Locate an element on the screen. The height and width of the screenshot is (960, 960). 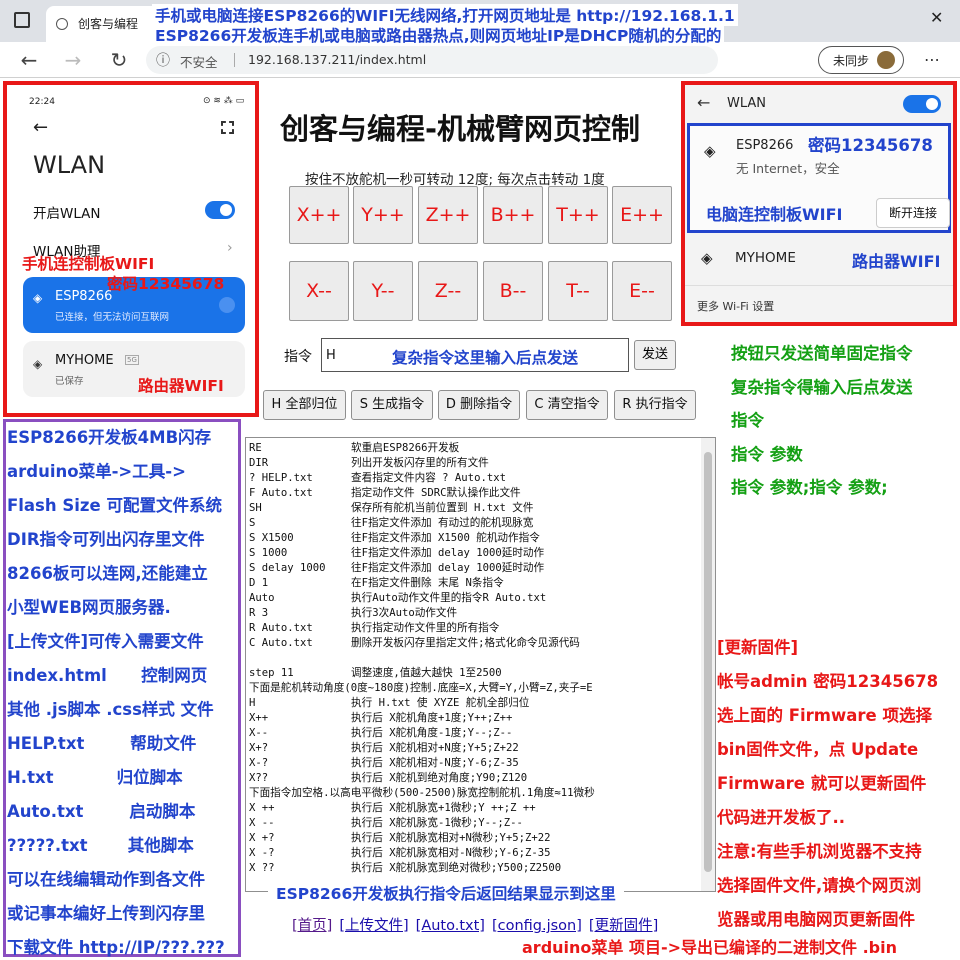
browser-tab: 创客与编程 is located at coordinates (105, 24).